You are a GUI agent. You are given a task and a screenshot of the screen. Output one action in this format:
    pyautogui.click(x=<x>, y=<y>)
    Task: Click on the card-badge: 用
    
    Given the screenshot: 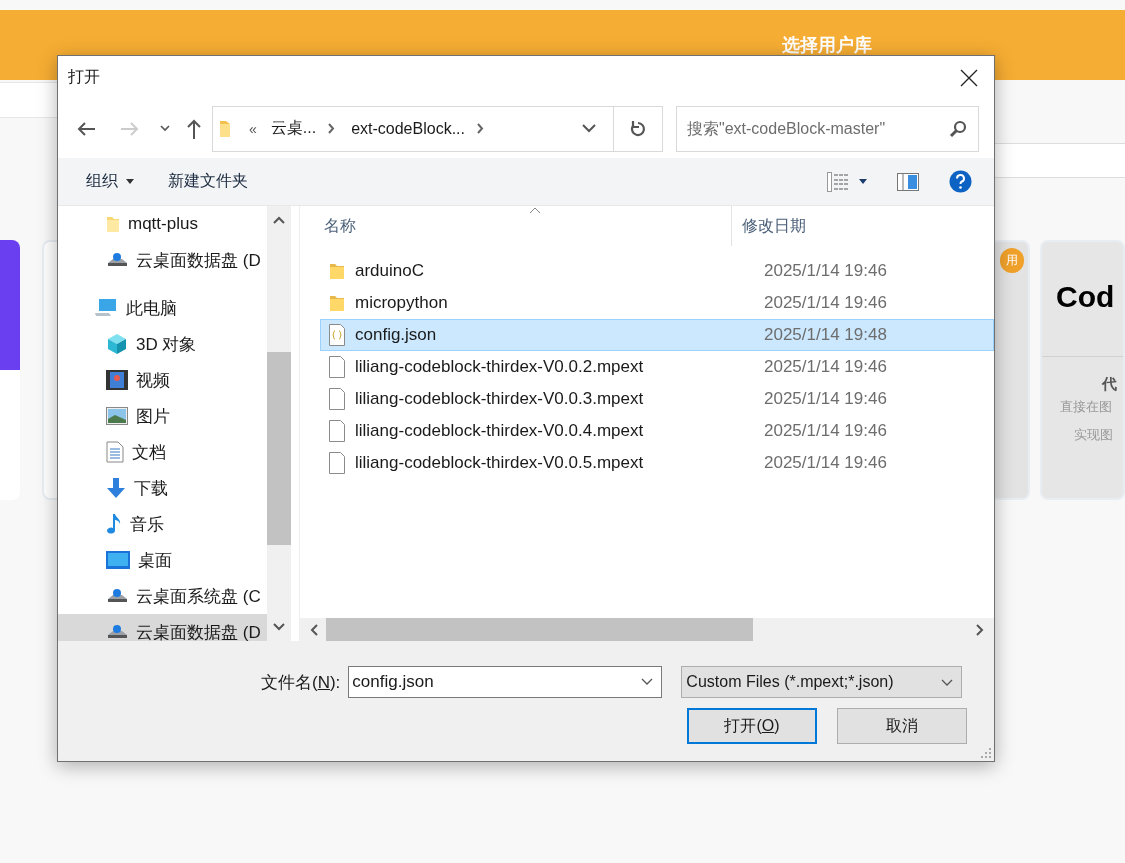 What is the action you would take?
    pyautogui.click(x=1012, y=260)
    